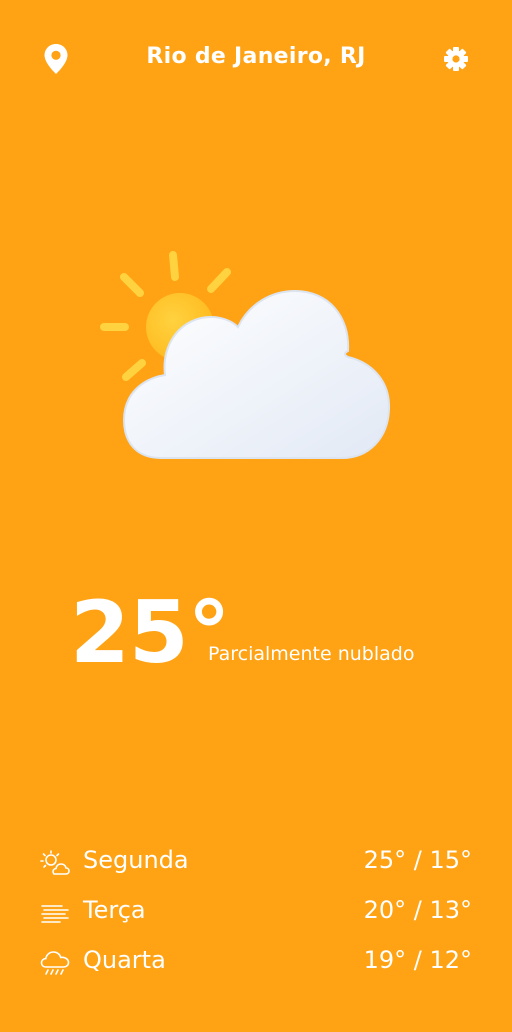 The height and width of the screenshot is (1032, 512). Describe the element at coordinates (280, 635) in the screenshot. I see `current-weather: 25° Parcialmente nublado` at that location.